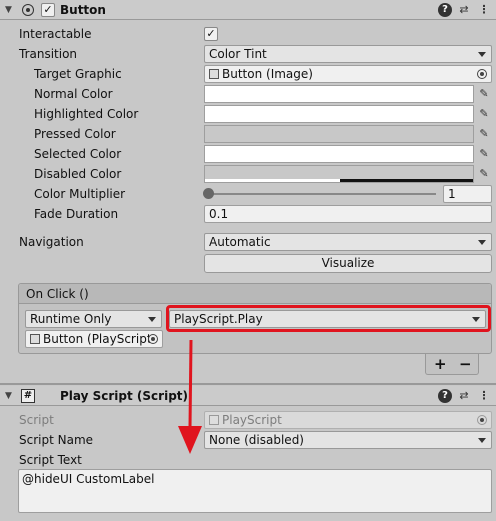 The height and width of the screenshot is (521, 496). I want to click on navigation-dropdown: Automatic, so click(348, 242).